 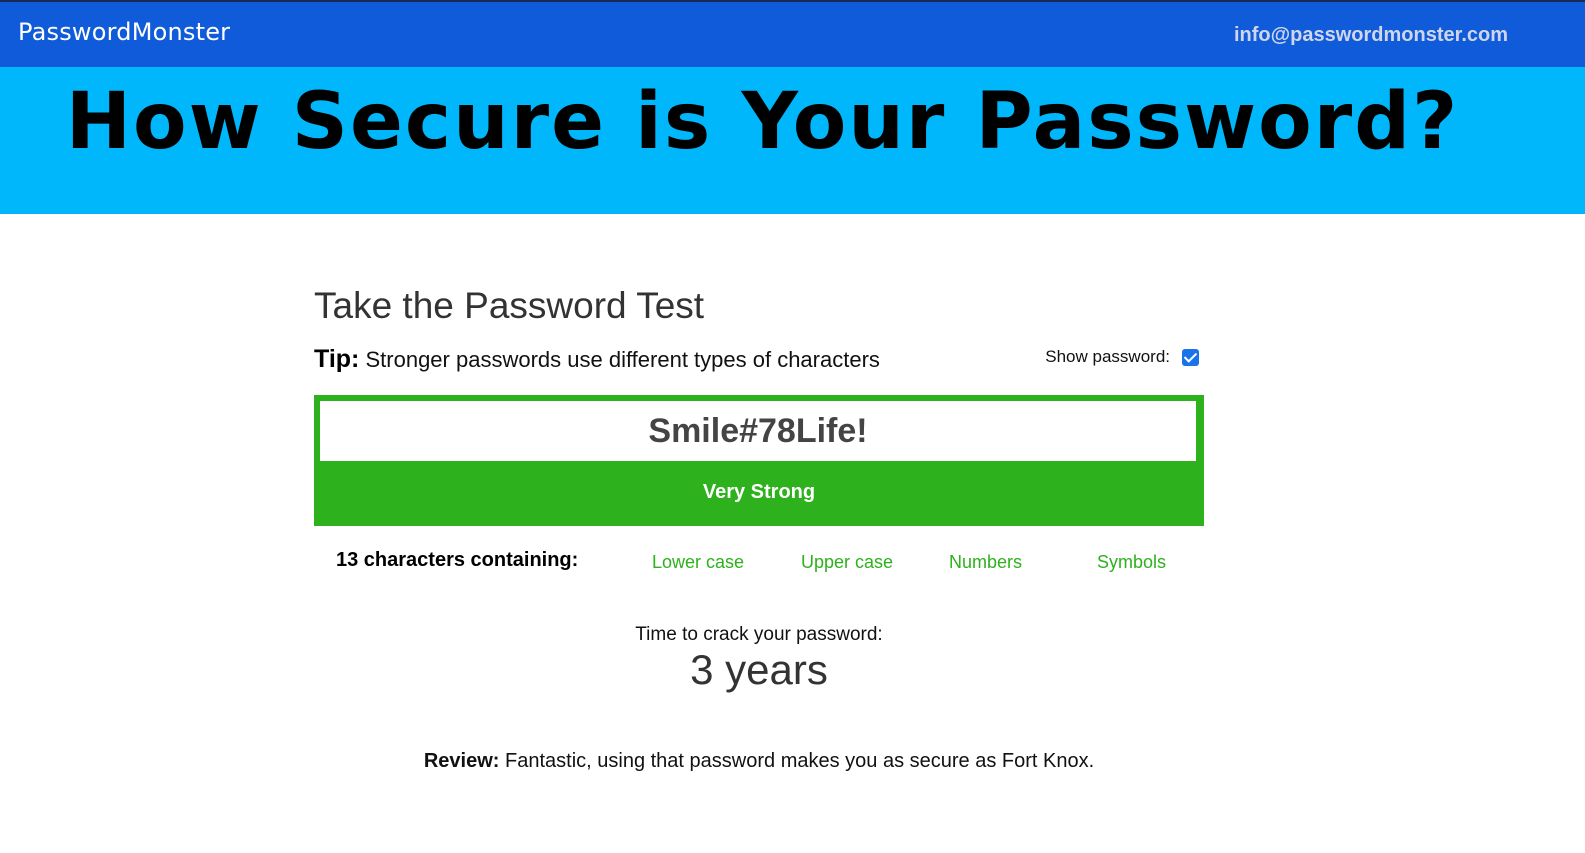 What do you see at coordinates (759, 634) in the screenshot?
I see `crack-time-label: Time to crack your password:` at bounding box center [759, 634].